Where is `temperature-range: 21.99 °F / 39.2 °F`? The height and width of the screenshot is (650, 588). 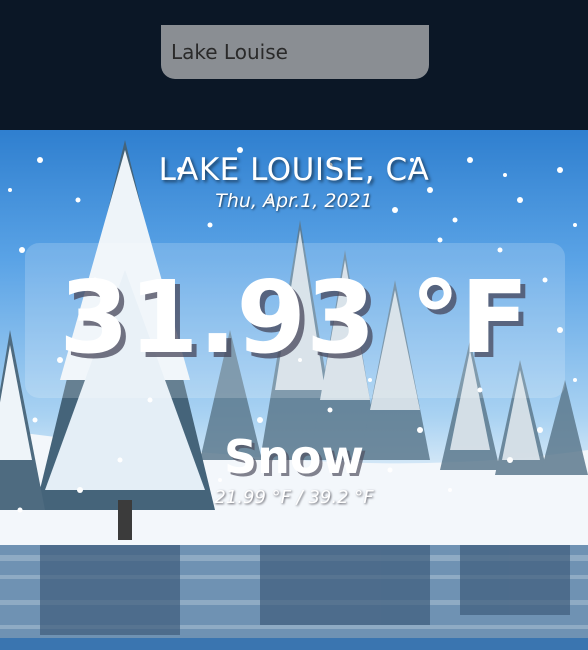
temperature-range: 21.99 °F / 39.2 °F is located at coordinates (294, 497).